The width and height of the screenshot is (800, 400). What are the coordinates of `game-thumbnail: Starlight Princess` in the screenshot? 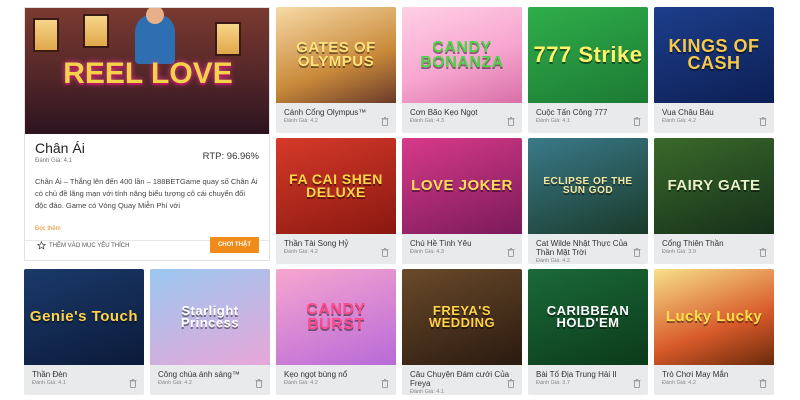 It's located at (210, 317).